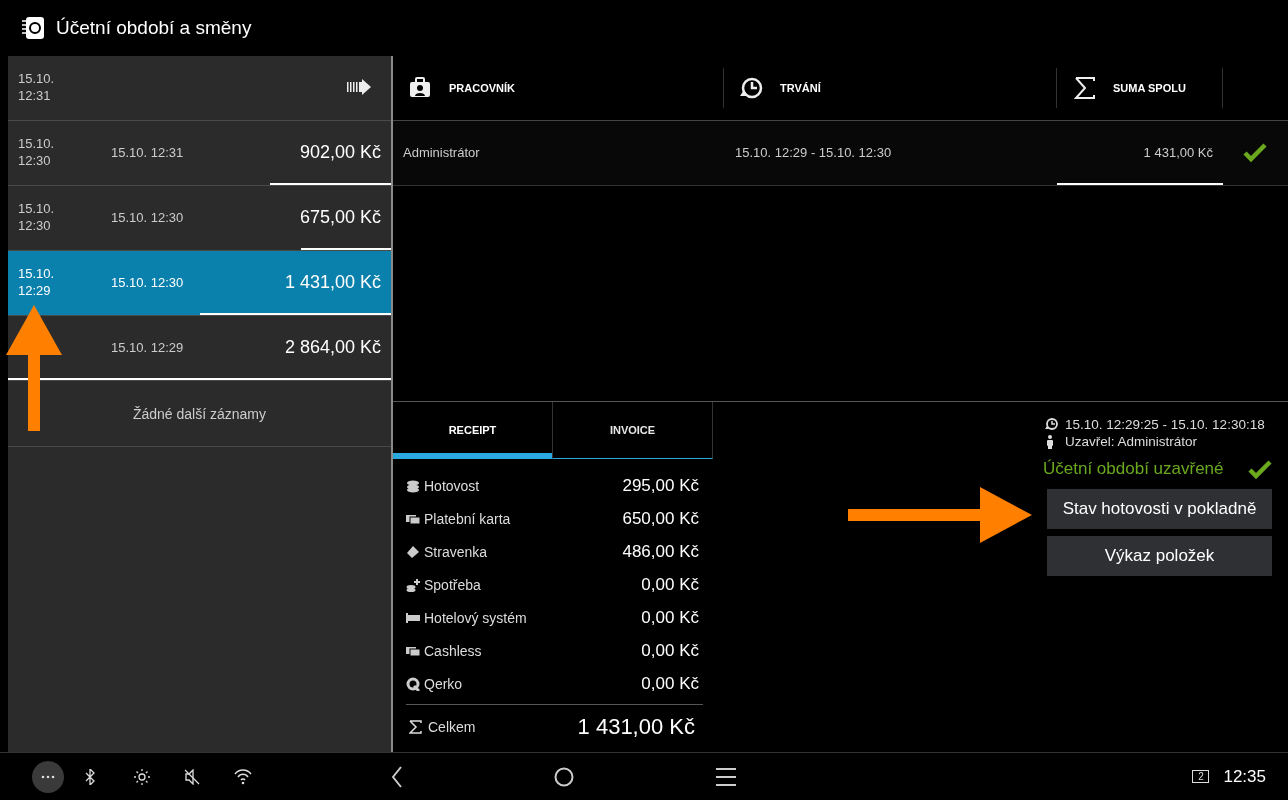  What do you see at coordinates (1159, 509) in the screenshot?
I see `action-button: Stav hotovosti v pokladně` at bounding box center [1159, 509].